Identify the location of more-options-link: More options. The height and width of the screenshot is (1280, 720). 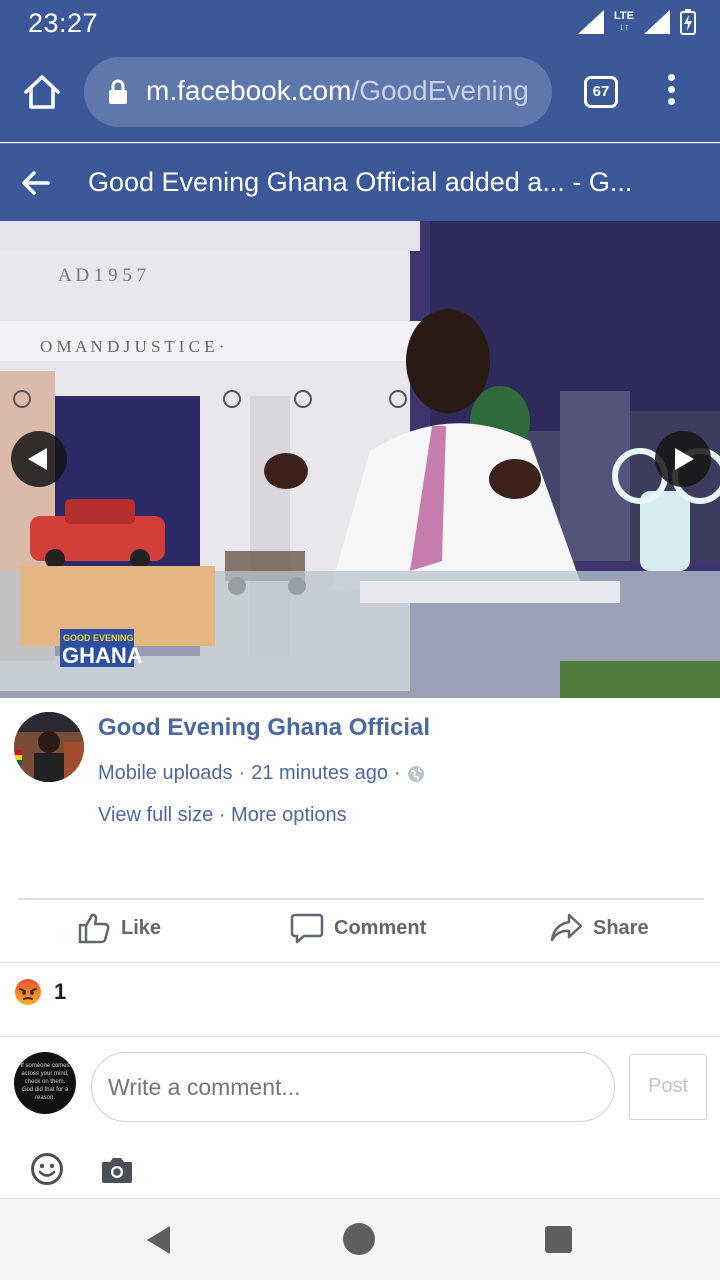
(289, 815).